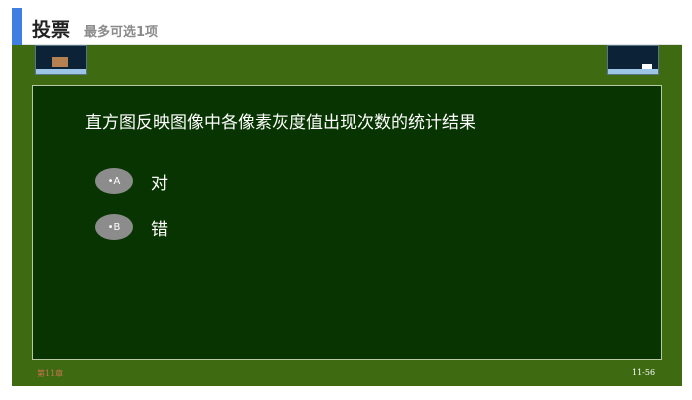 This screenshot has width=692, height=400. What do you see at coordinates (61, 60) in the screenshot?
I see `slide-thumbnail-left` at bounding box center [61, 60].